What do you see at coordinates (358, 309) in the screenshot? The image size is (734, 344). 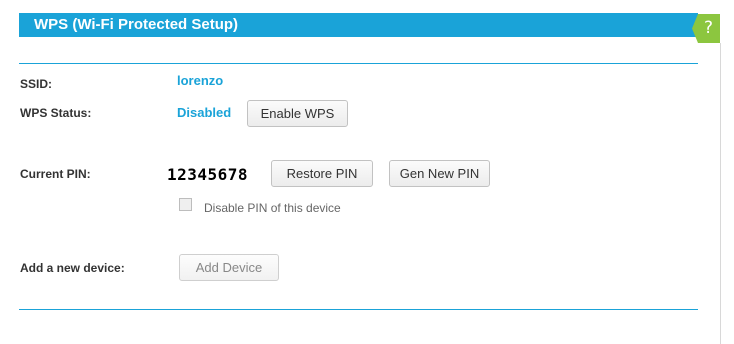 I see `bottom-divider` at bounding box center [358, 309].